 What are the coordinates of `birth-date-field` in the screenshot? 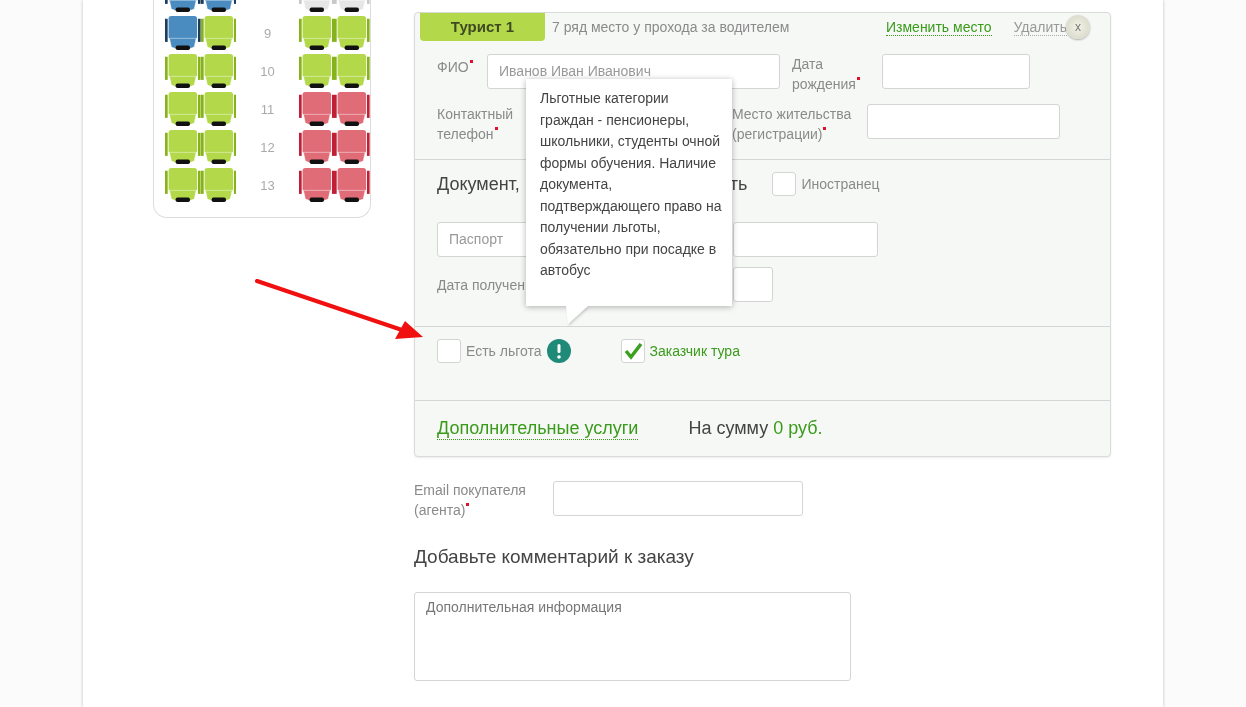 It's located at (956, 71).